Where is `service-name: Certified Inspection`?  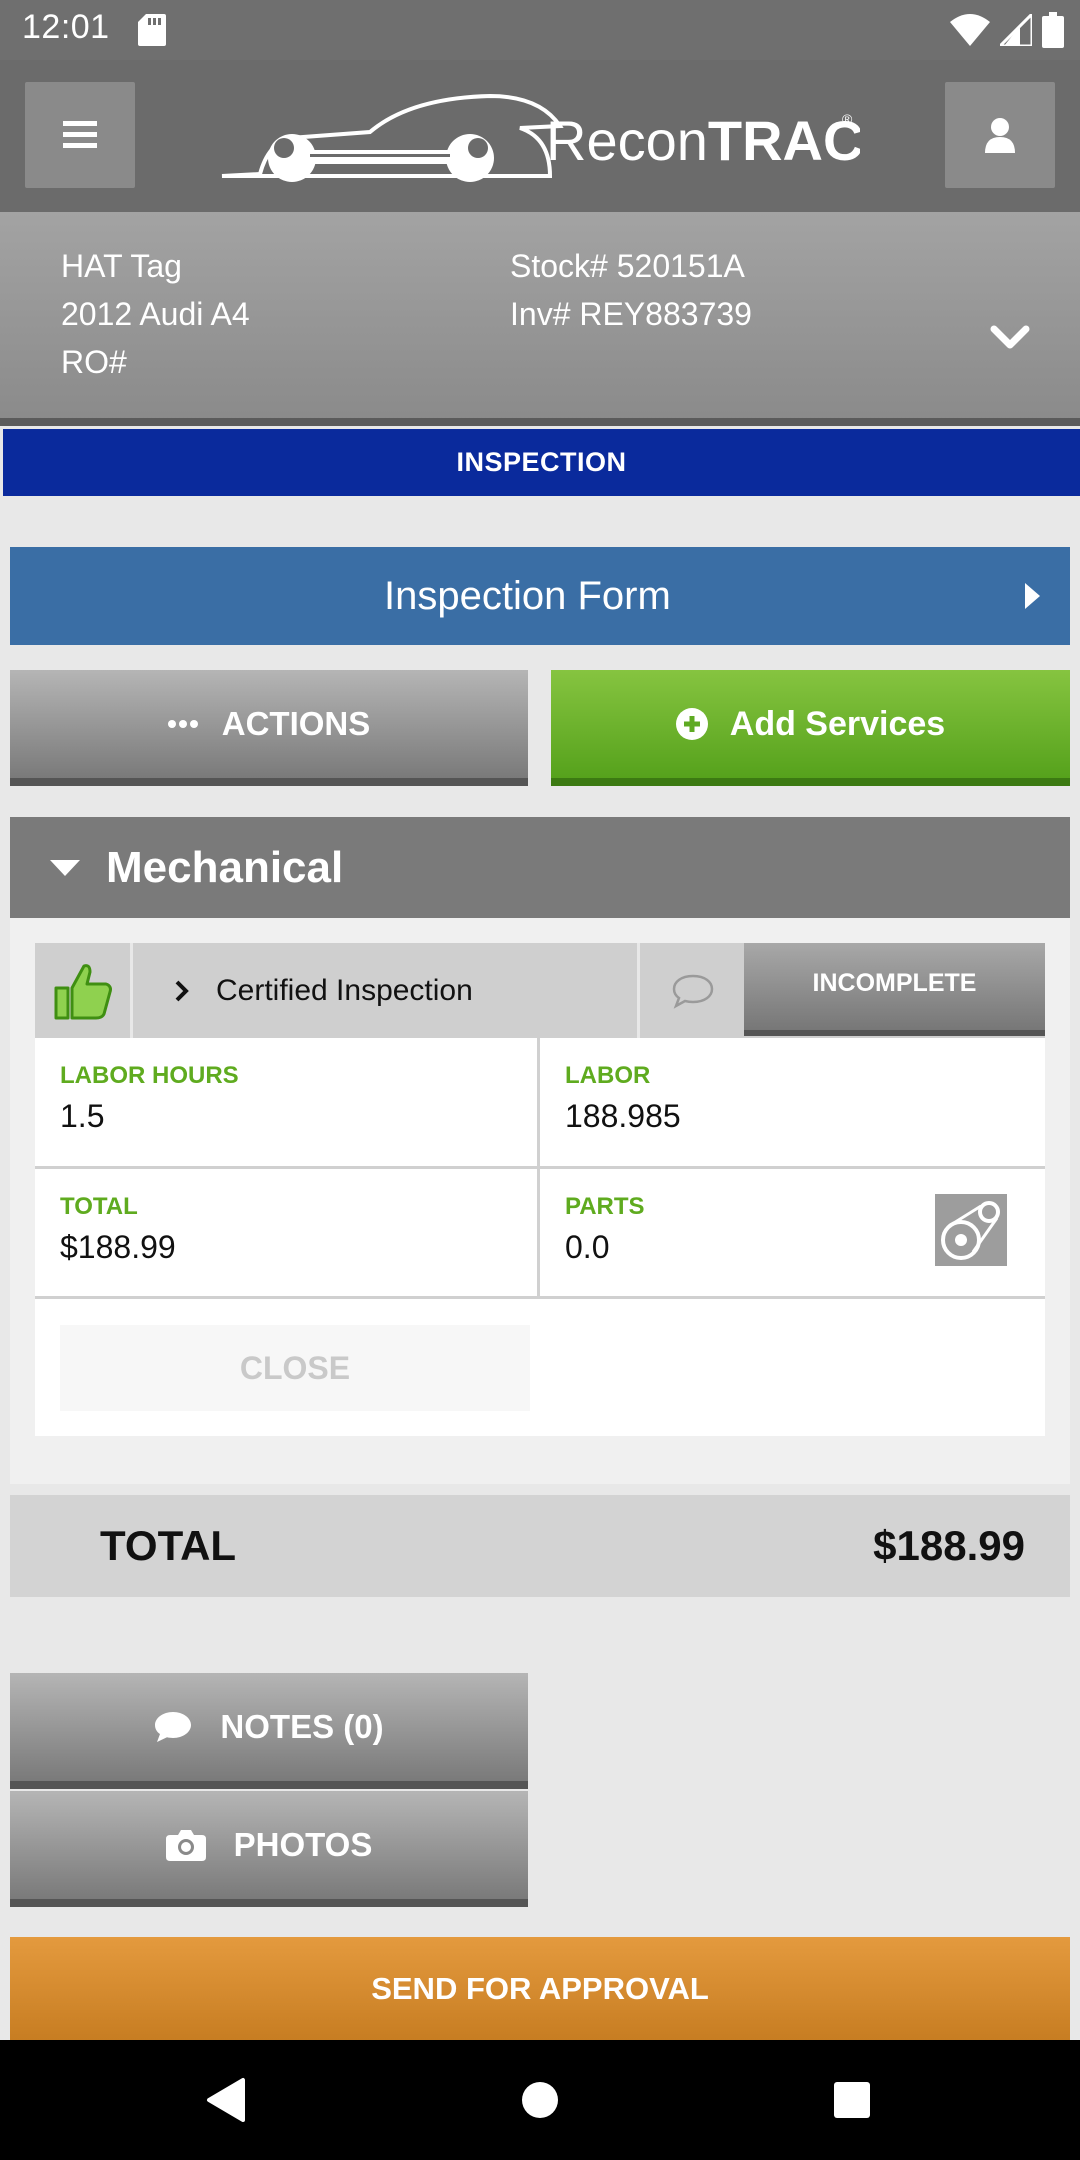 service-name: Certified Inspection is located at coordinates (344, 990).